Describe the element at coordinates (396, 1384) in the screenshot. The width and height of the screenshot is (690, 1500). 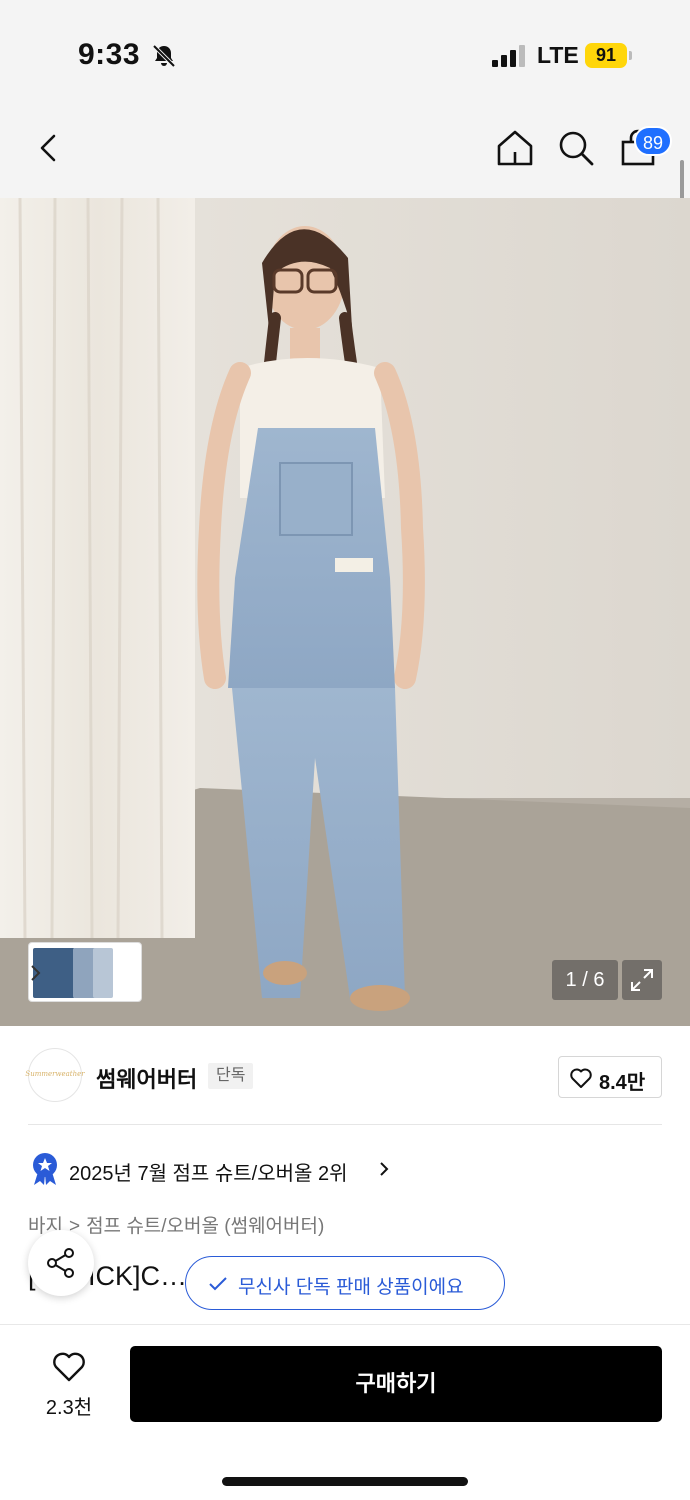
I see `buy-button: 구매하기` at that location.